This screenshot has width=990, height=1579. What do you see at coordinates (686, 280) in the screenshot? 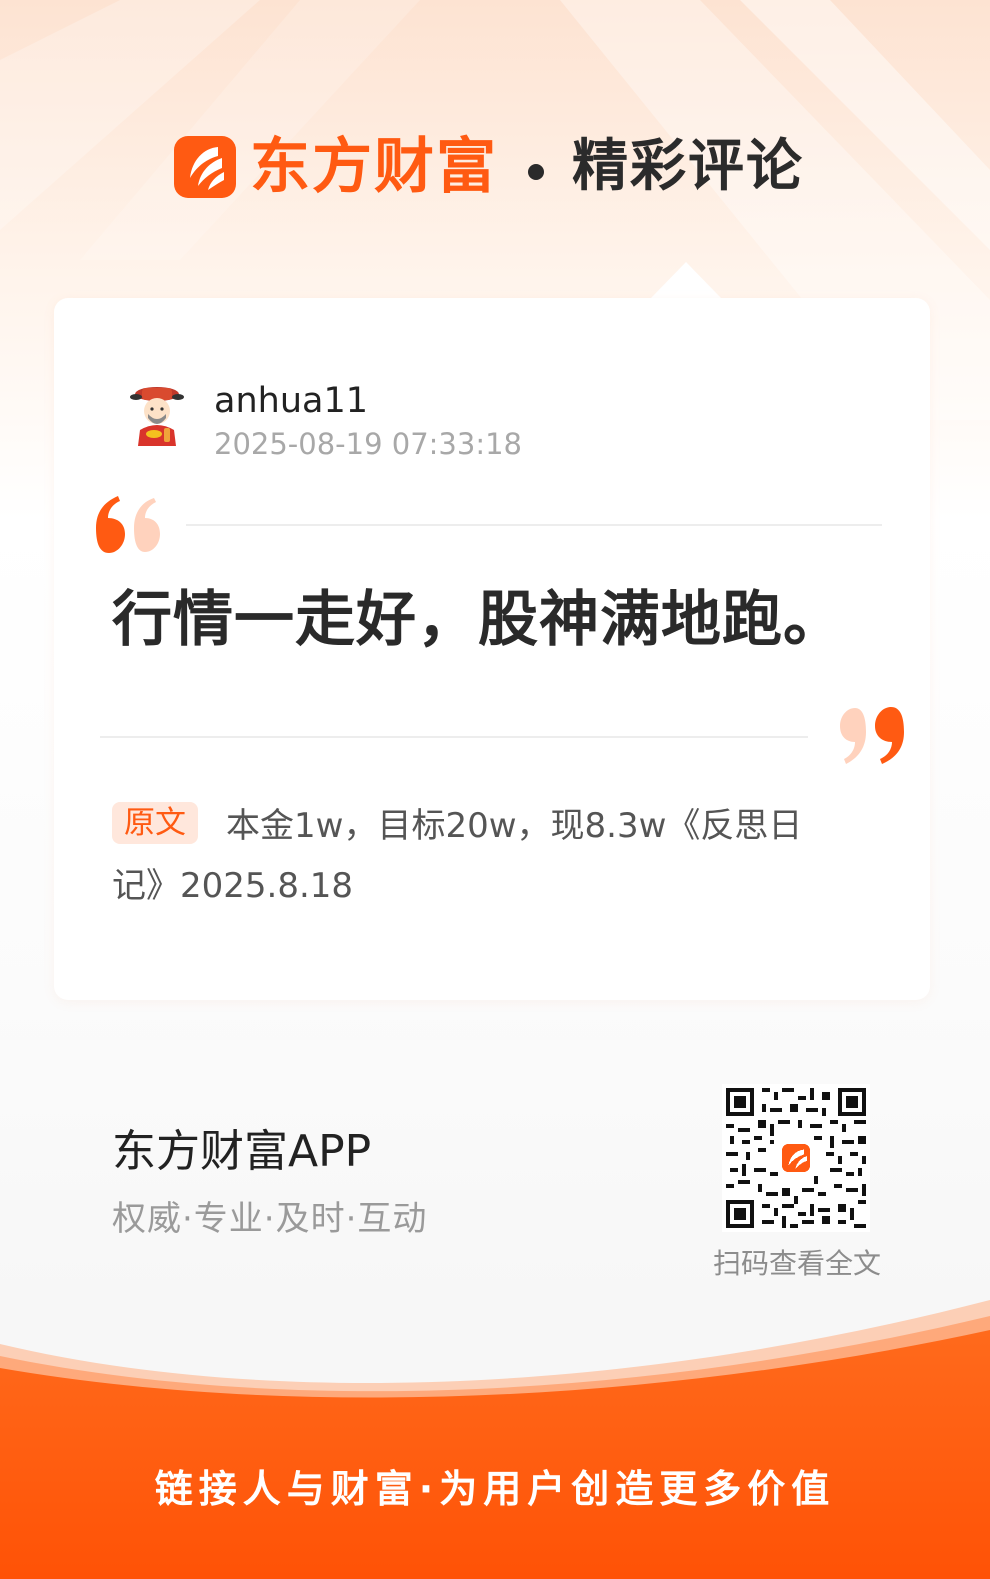
I see `card-notch` at bounding box center [686, 280].